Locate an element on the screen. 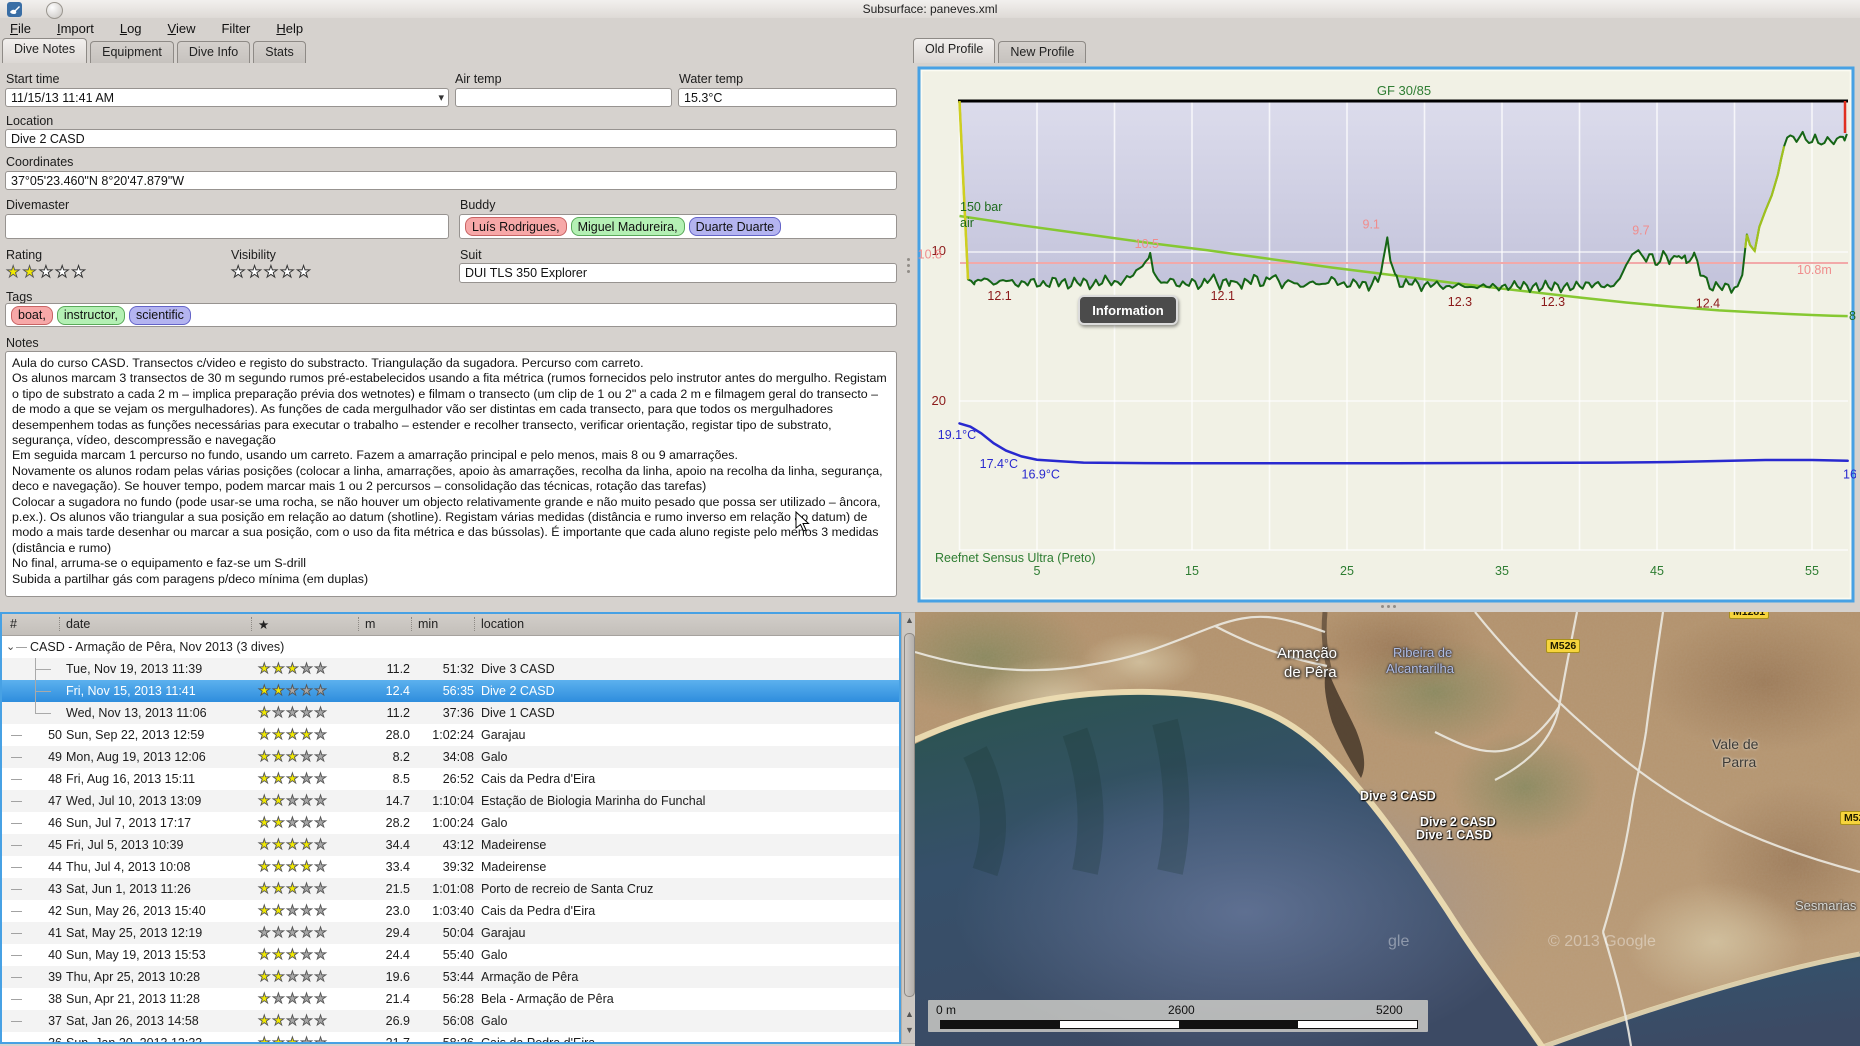  menu-view: View is located at coordinates (182, 28).